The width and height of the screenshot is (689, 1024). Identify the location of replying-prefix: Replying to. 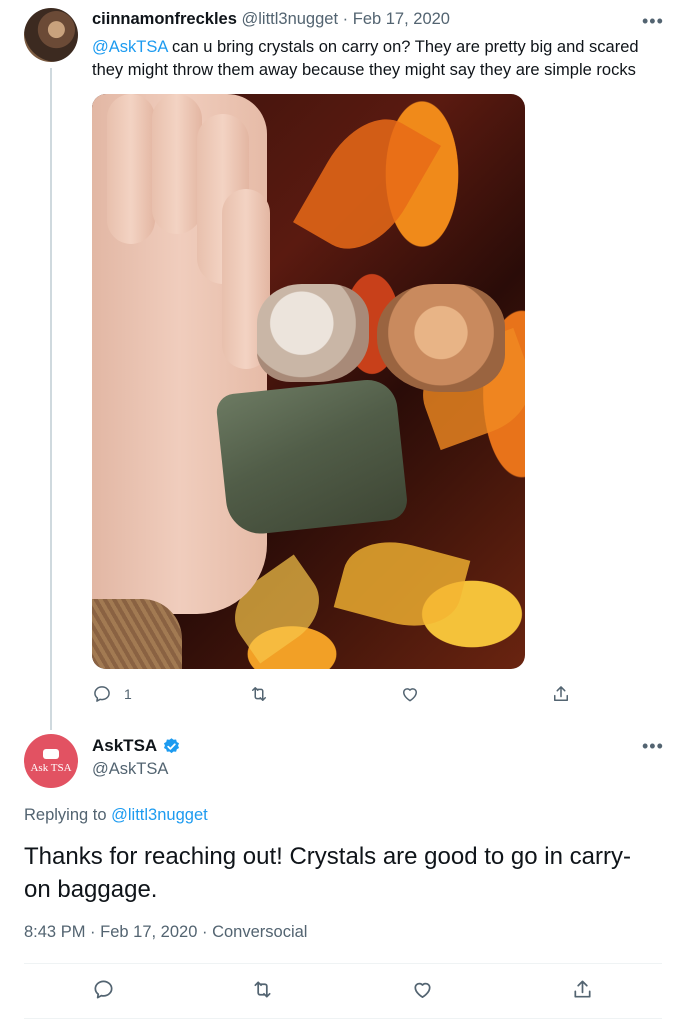
(68, 815).